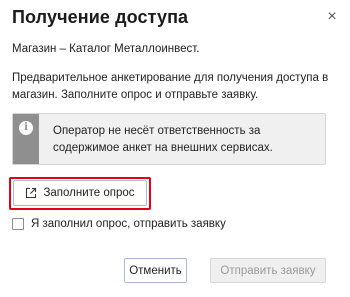  Describe the element at coordinates (18, 224) in the screenshot. I see `confirm-checkbox` at that location.